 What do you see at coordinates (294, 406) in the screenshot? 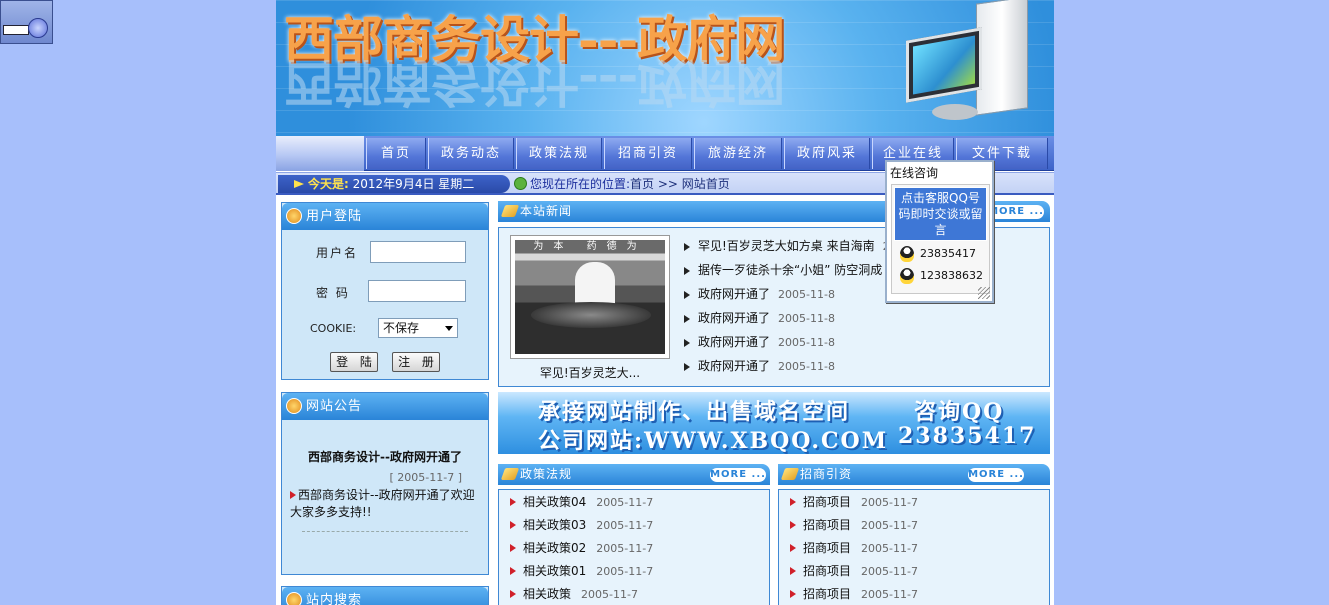
I see `bell-icon` at bounding box center [294, 406].